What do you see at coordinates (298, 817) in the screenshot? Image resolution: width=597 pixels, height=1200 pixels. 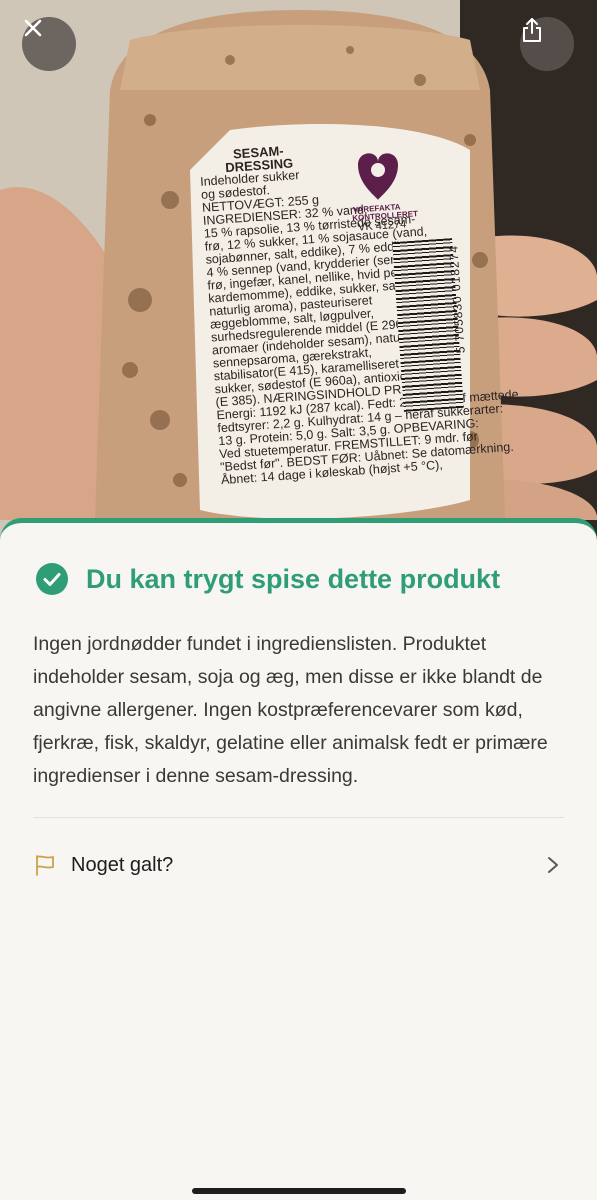 I see `divider` at bounding box center [298, 817].